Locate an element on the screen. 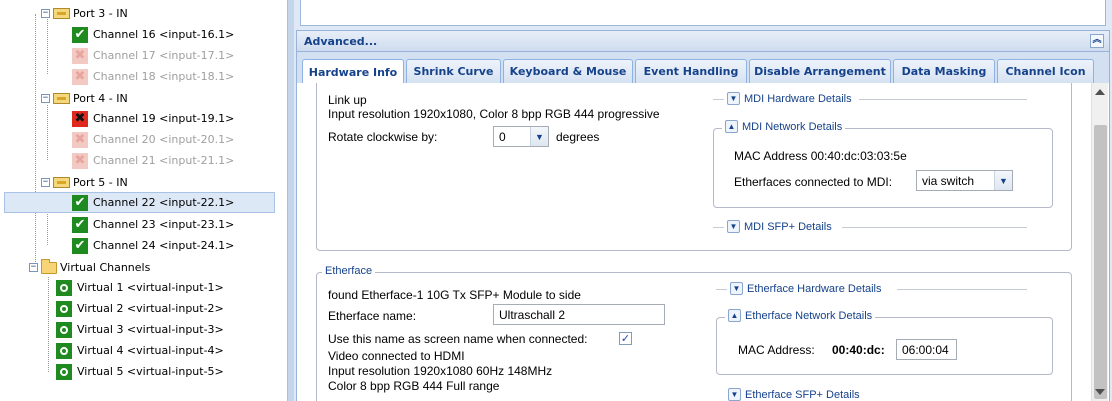  mdi-sfp-toggle: ▼ MDI SFP+ Details is located at coordinates (779, 226).